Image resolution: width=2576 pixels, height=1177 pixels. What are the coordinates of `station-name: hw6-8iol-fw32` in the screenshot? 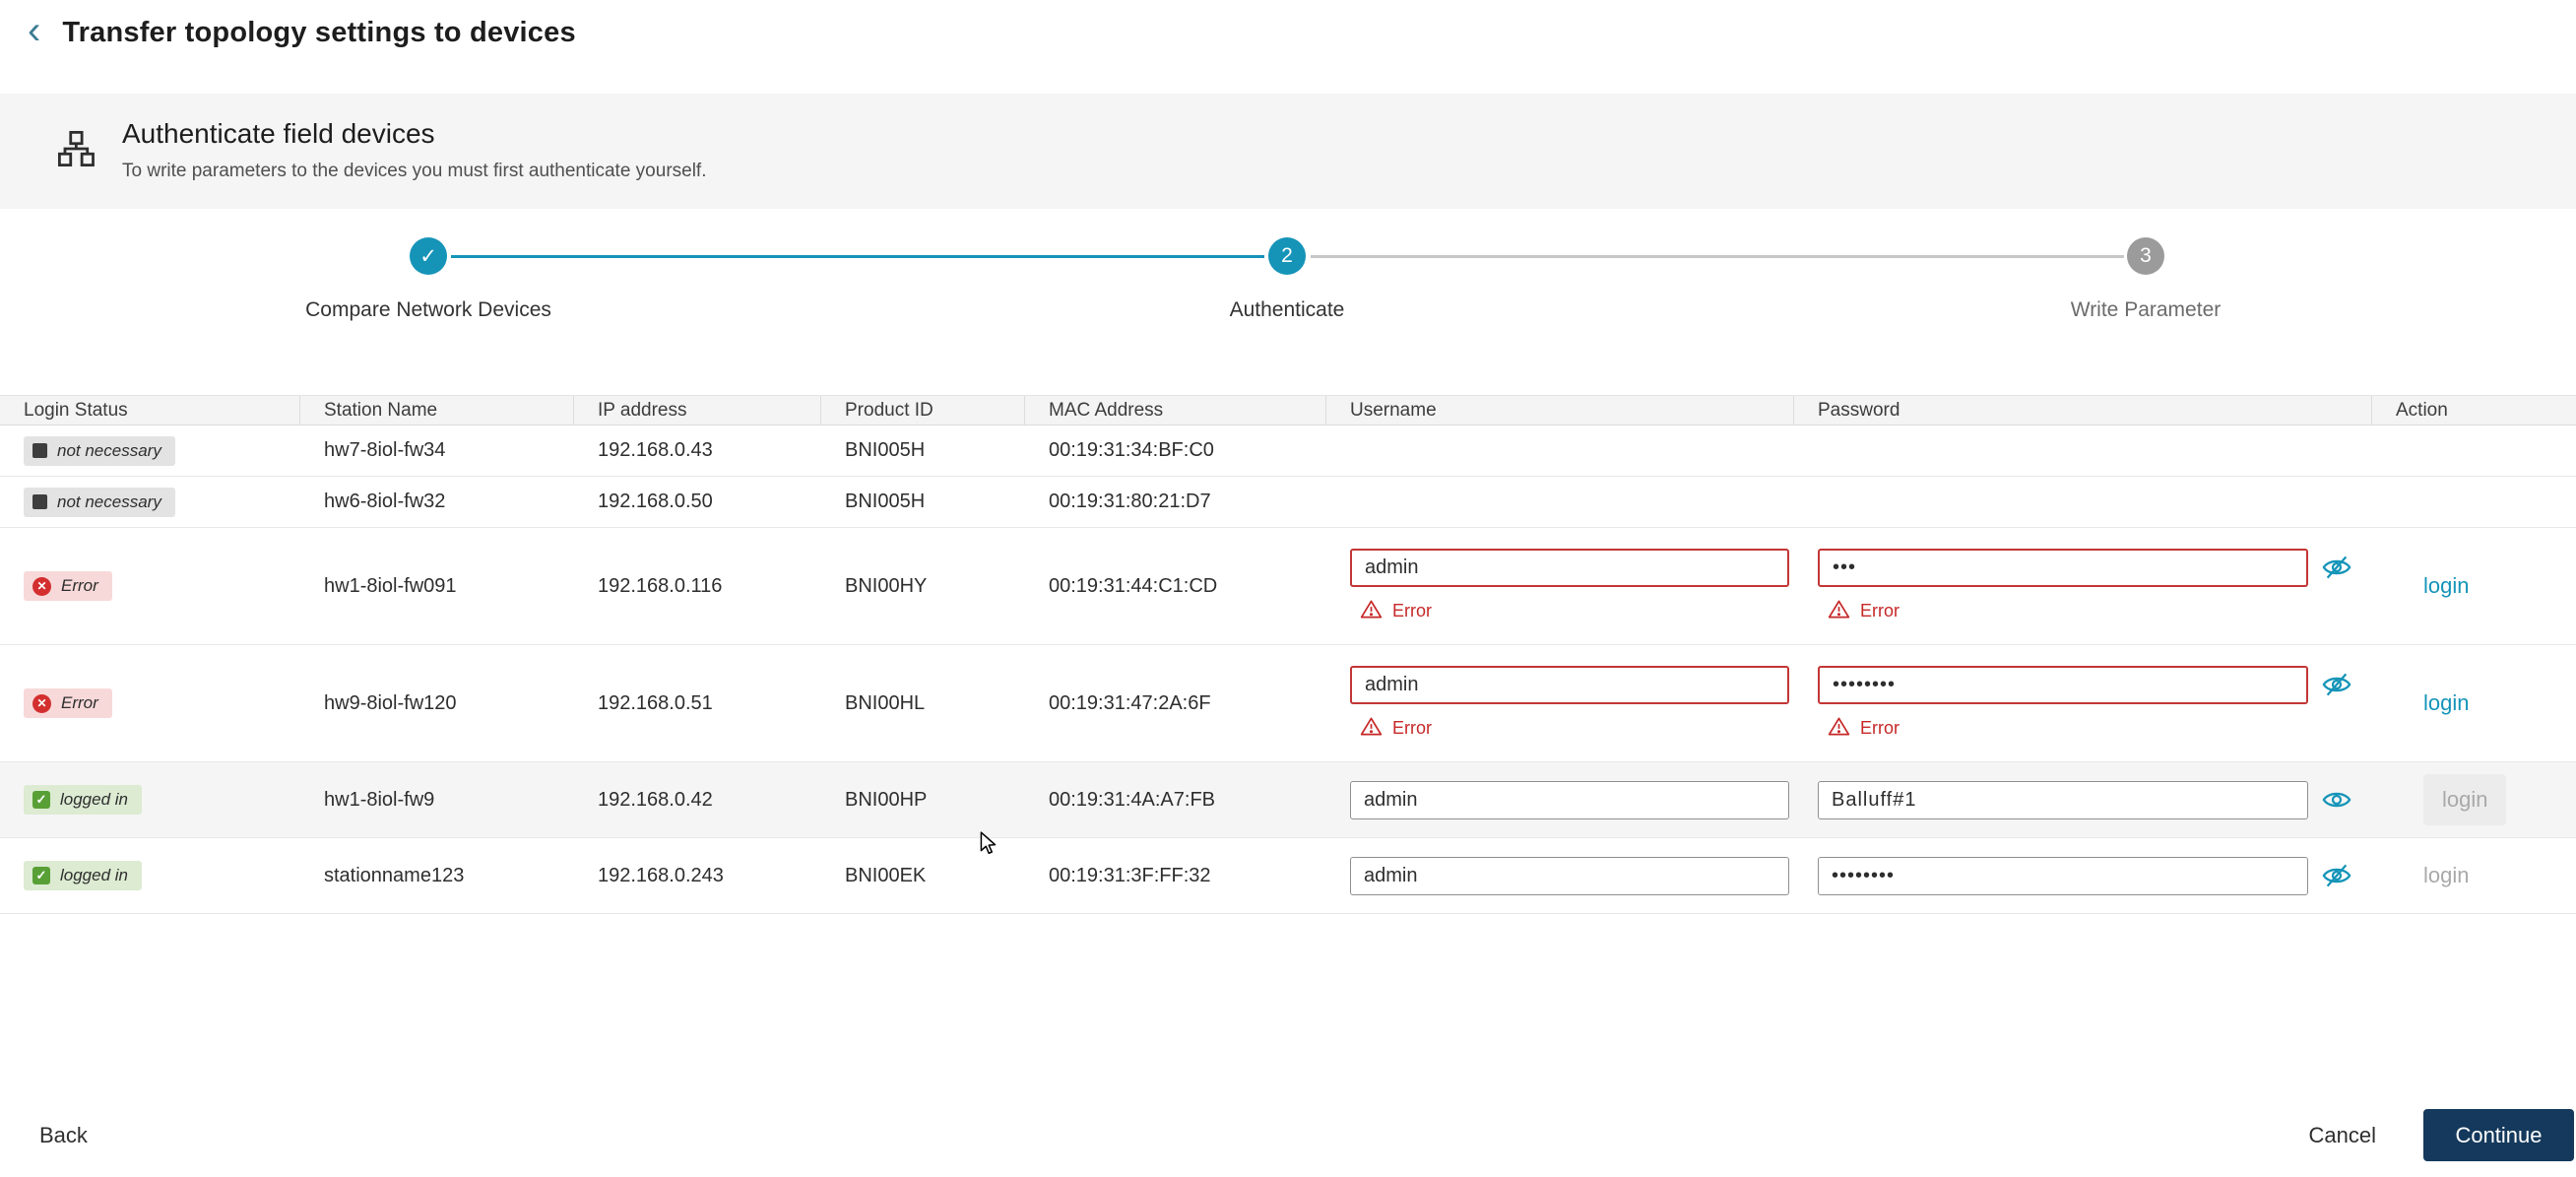 It's located at (385, 501).